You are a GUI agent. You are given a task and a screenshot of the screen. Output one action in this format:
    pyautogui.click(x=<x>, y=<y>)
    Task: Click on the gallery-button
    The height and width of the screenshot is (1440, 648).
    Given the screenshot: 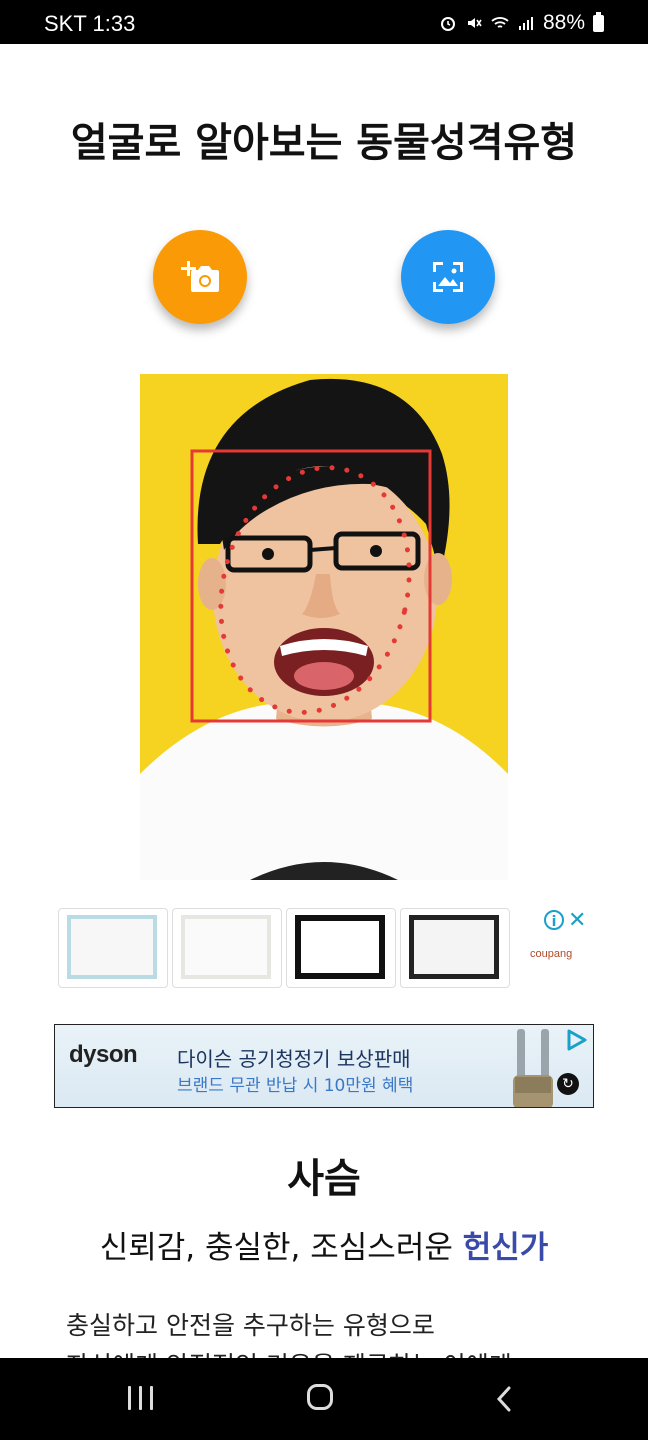 What is the action you would take?
    pyautogui.click(x=448, y=277)
    